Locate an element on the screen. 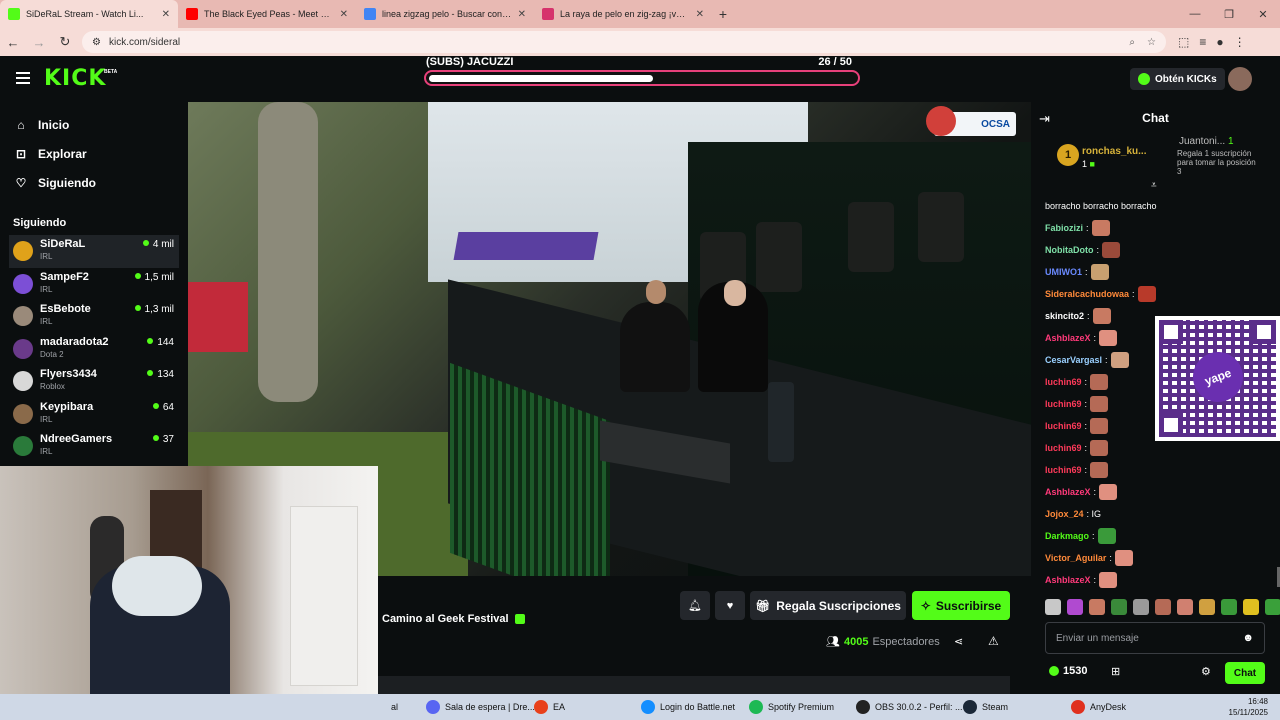 Image resolution: width=1280 pixels, height=720 pixels. chat-username: Victor_Aguilar is located at coordinates (1075, 558).